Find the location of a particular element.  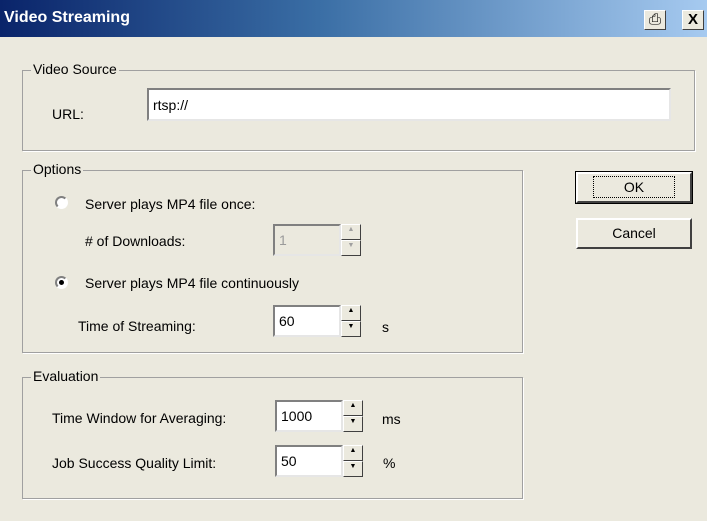

time-window-input is located at coordinates (309, 416).